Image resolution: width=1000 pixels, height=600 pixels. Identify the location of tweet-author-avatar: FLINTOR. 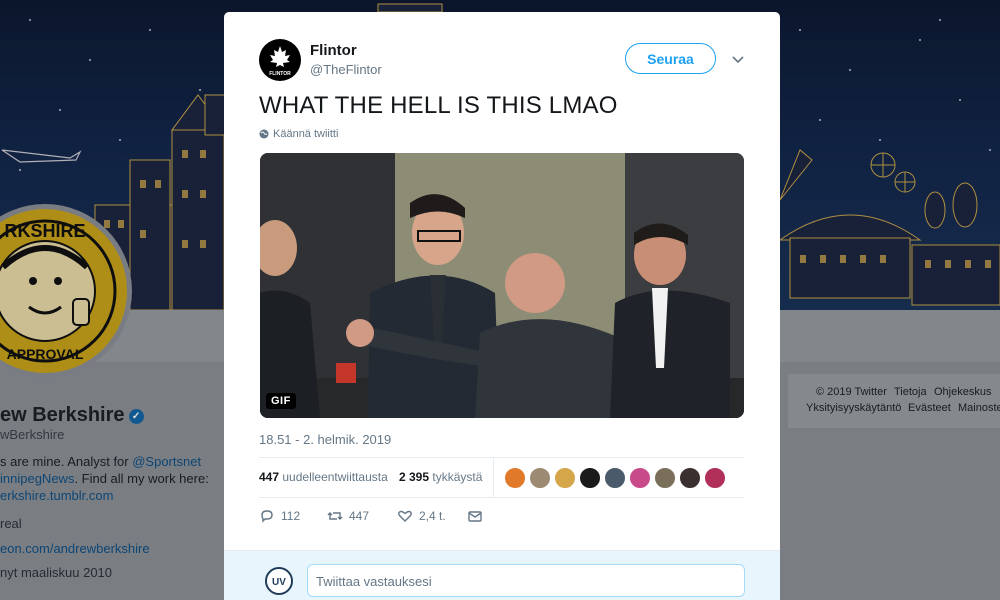
(280, 60).